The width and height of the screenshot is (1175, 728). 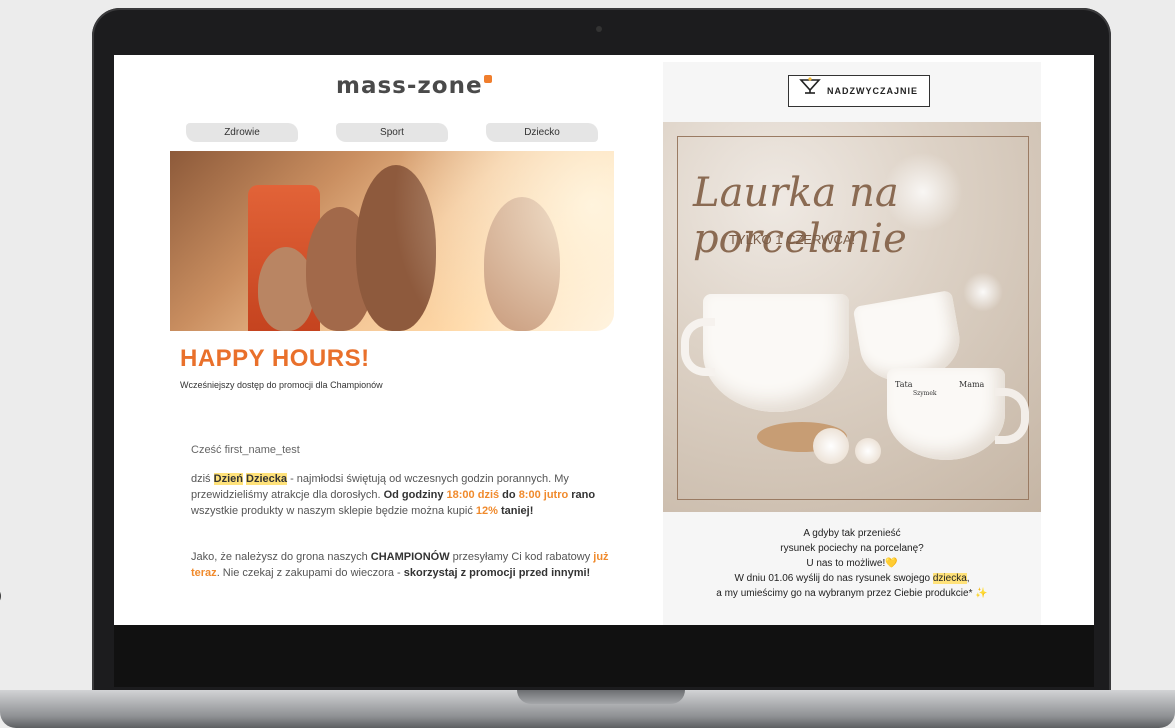 I want to click on champions-bold: CHAMPIONÓW, so click(x=410, y=557).